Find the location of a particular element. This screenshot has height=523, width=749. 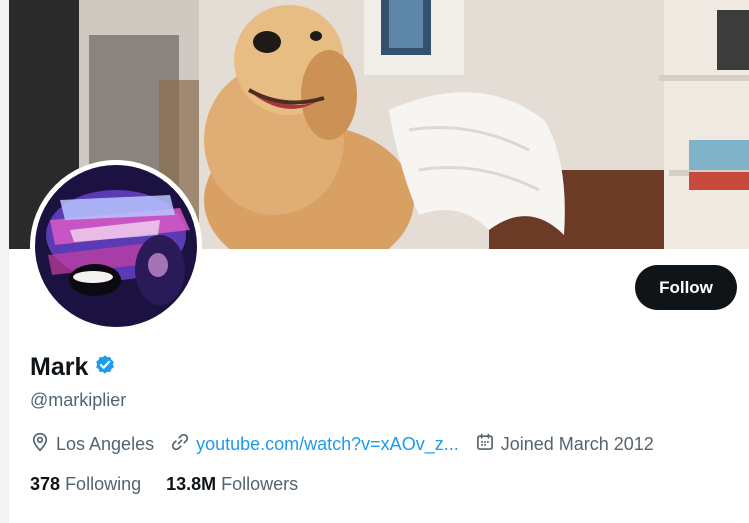

profile-name-row: Mark is located at coordinates (73, 367).